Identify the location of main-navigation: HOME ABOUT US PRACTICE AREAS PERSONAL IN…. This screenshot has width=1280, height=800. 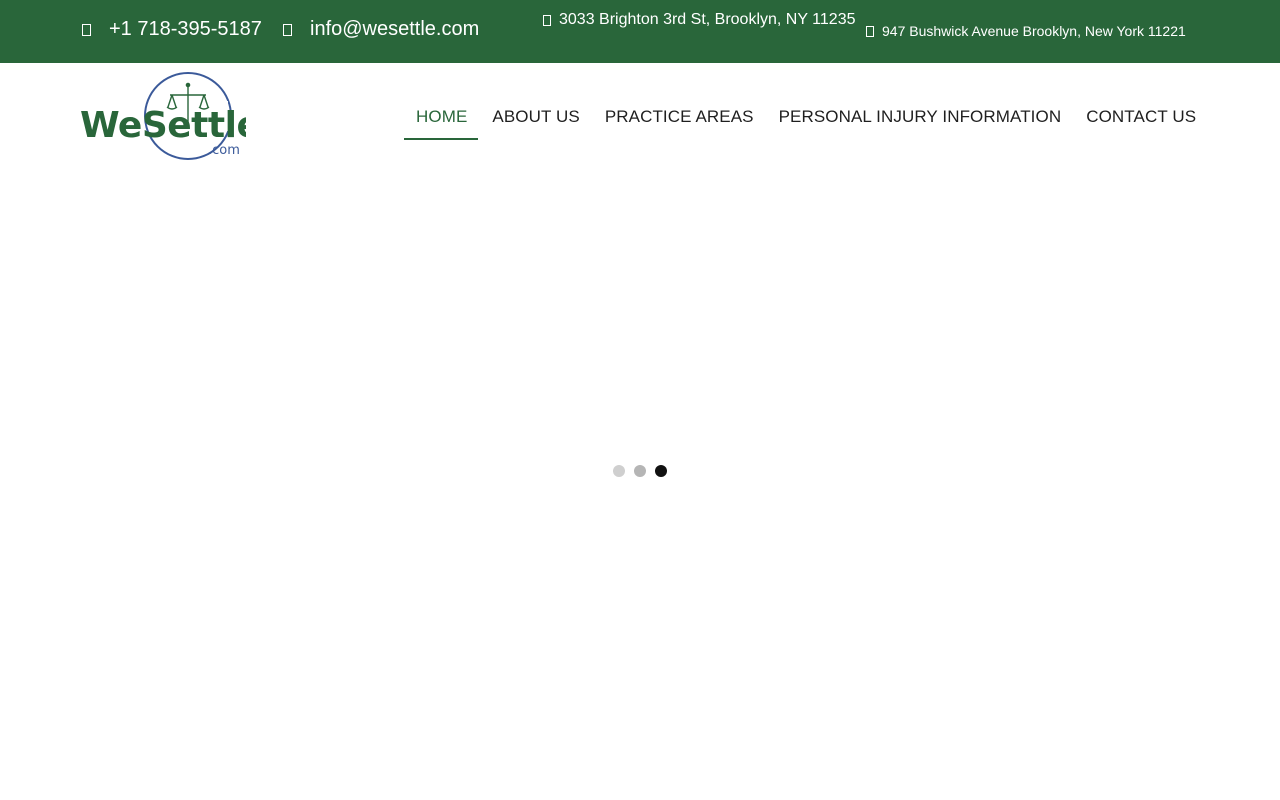
(800, 116).